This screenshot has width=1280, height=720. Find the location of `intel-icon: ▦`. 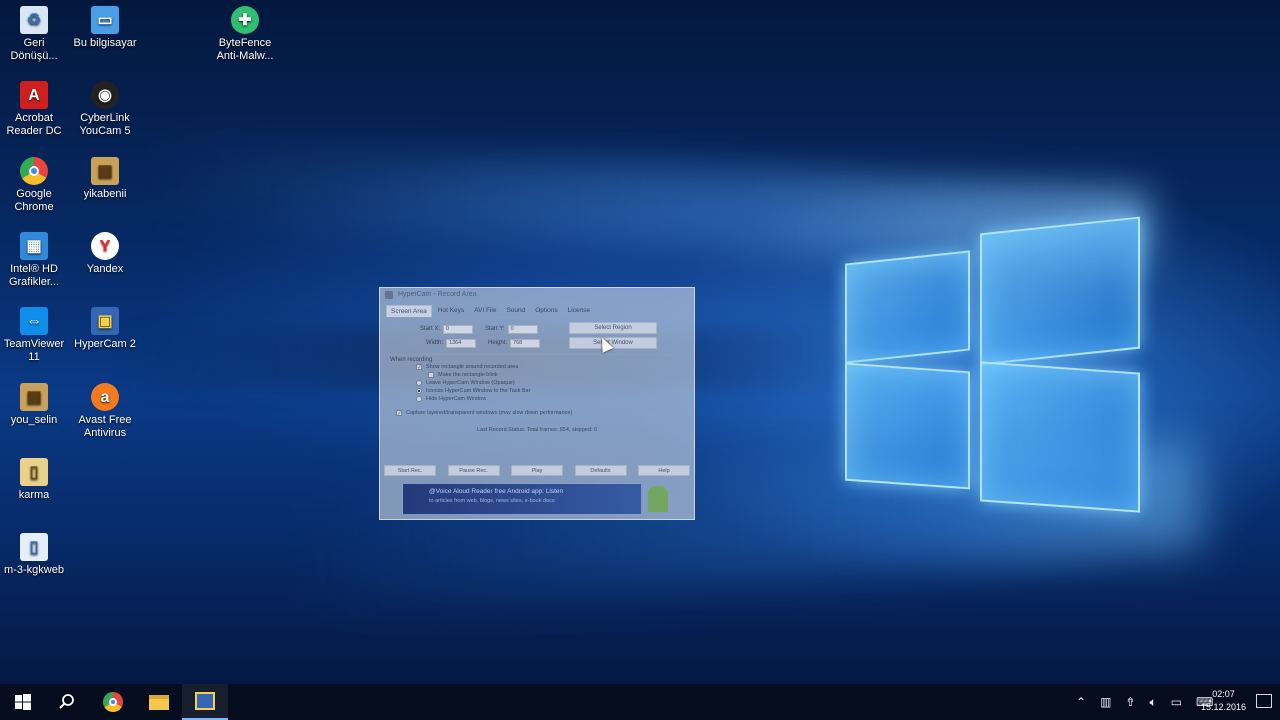

intel-icon: ▦ is located at coordinates (34, 246).